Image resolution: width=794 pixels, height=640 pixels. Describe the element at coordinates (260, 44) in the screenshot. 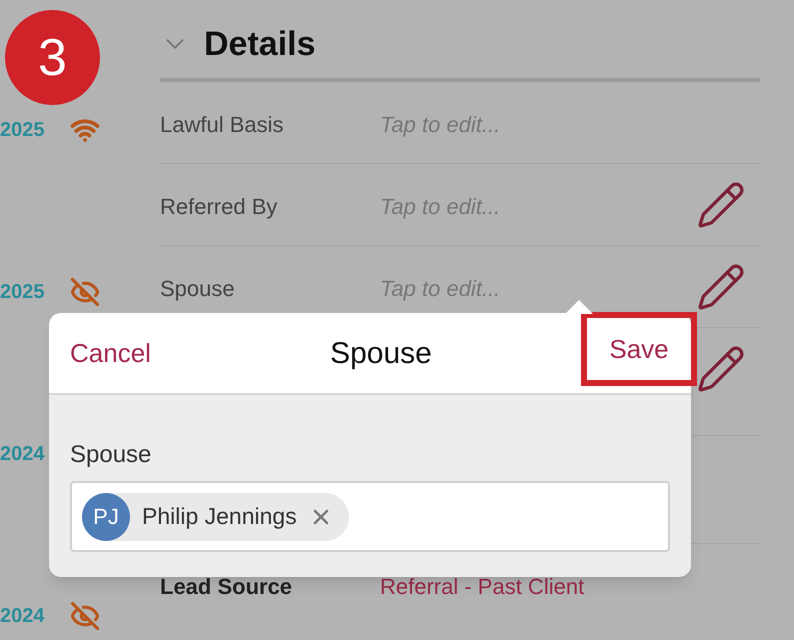

I see `section-title: Details` at that location.